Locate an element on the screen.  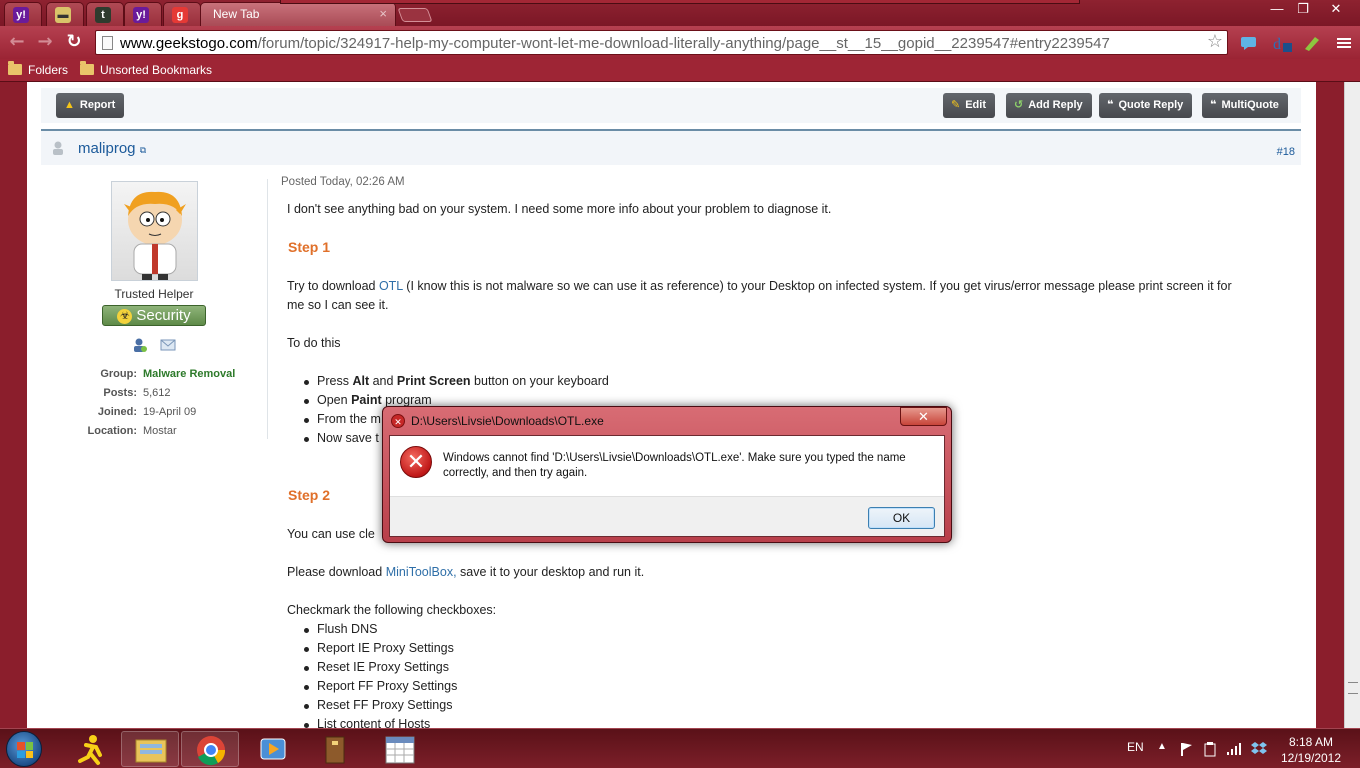
archive-icon is located at coordinates (335, 750).